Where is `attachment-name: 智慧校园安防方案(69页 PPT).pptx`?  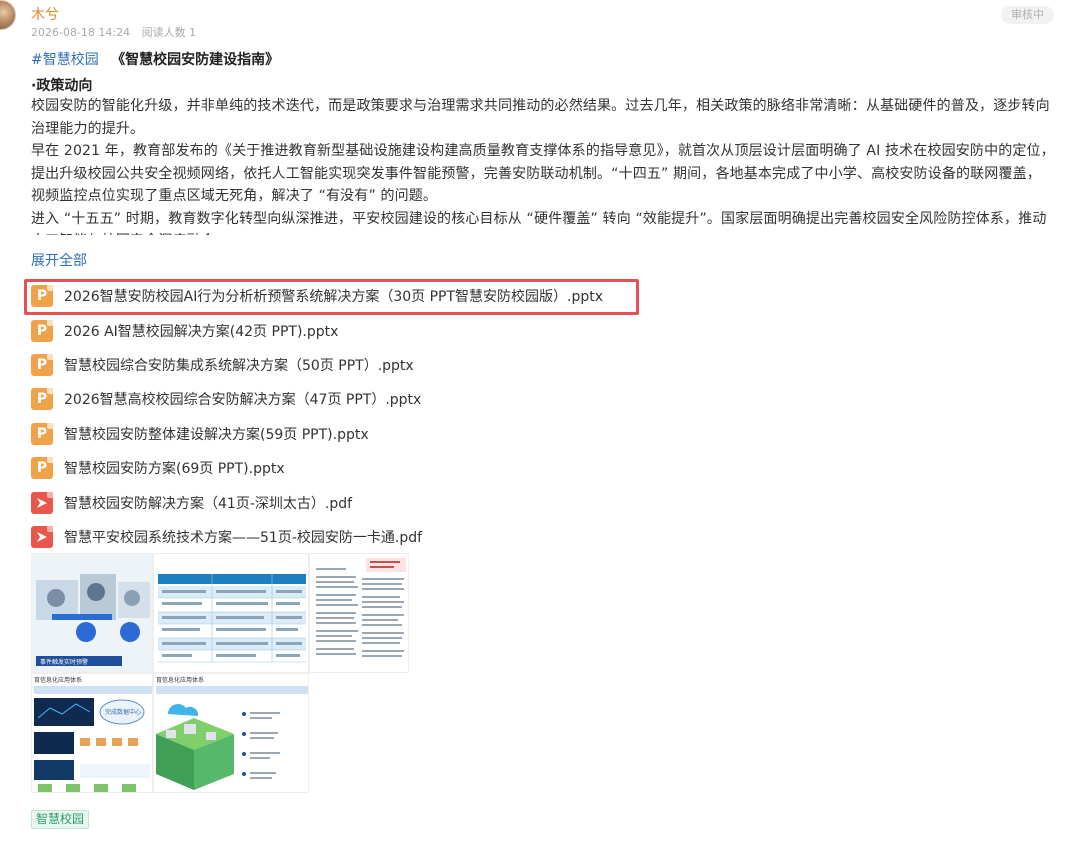
attachment-name: 智慧校园安防方案(69页 PPT).pptx is located at coordinates (174, 468).